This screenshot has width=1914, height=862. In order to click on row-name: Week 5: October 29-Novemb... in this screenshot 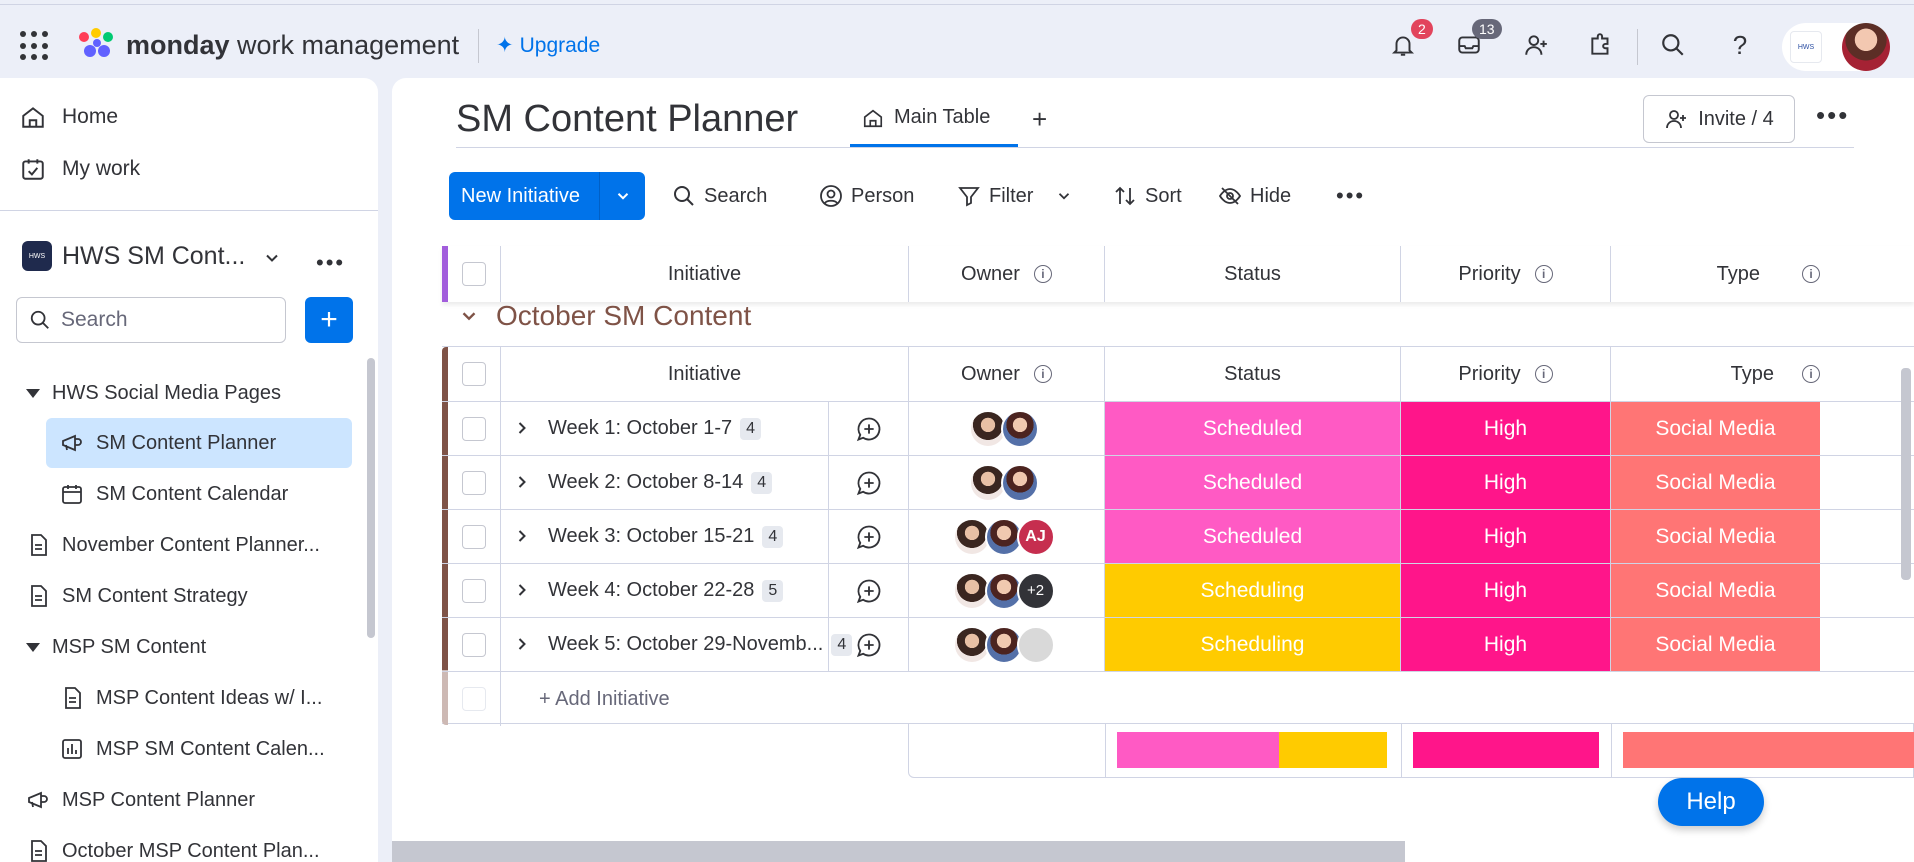, I will do `click(685, 644)`.